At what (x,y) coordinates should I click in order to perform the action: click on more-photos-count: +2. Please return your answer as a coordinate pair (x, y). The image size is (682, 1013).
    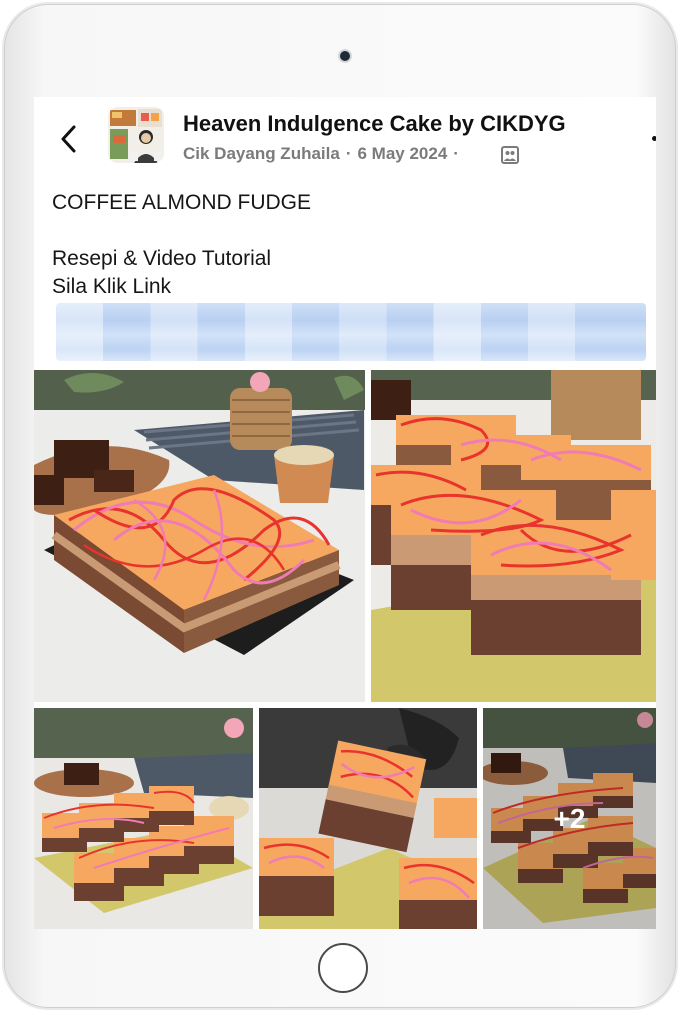
    Looking at the image, I should click on (569, 818).